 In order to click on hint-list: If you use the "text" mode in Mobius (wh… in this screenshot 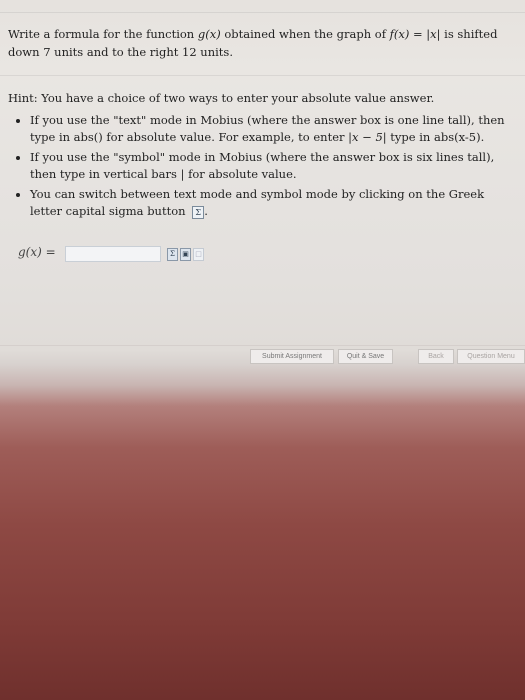, I will do `click(260, 166)`.